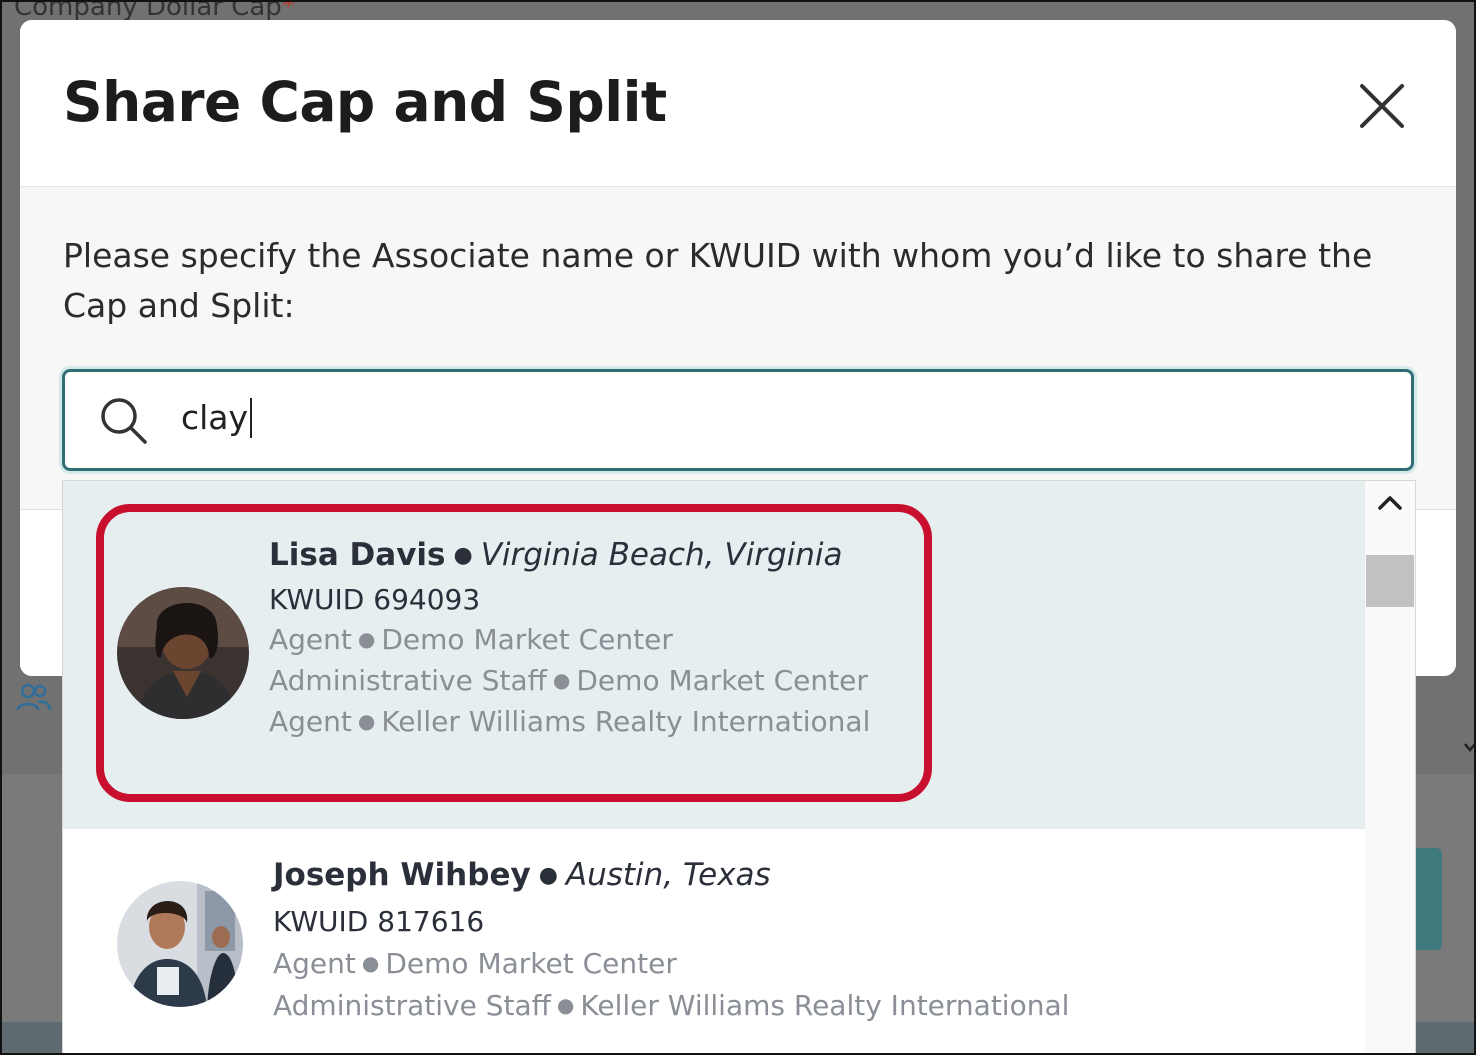 The width and height of the screenshot is (1476, 1055). Describe the element at coordinates (379, 921) in the screenshot. I see `result-kwuid: KWUID 817616` at that location.